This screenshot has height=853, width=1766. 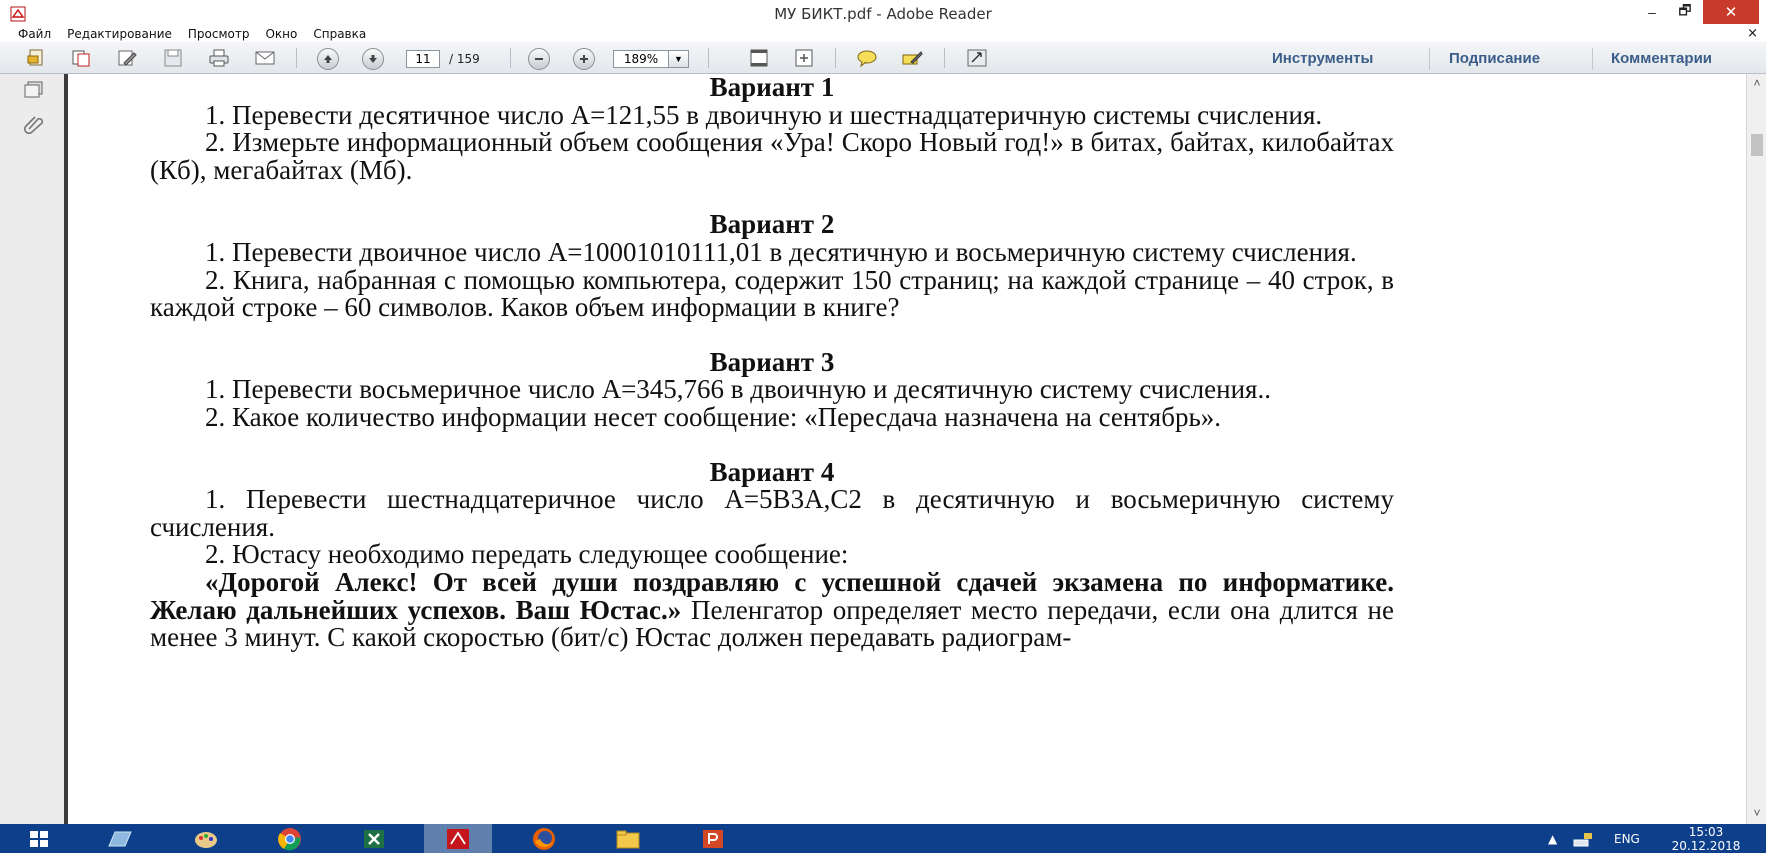 I want to click on zoom-out-button, so click(x=539, y=59).